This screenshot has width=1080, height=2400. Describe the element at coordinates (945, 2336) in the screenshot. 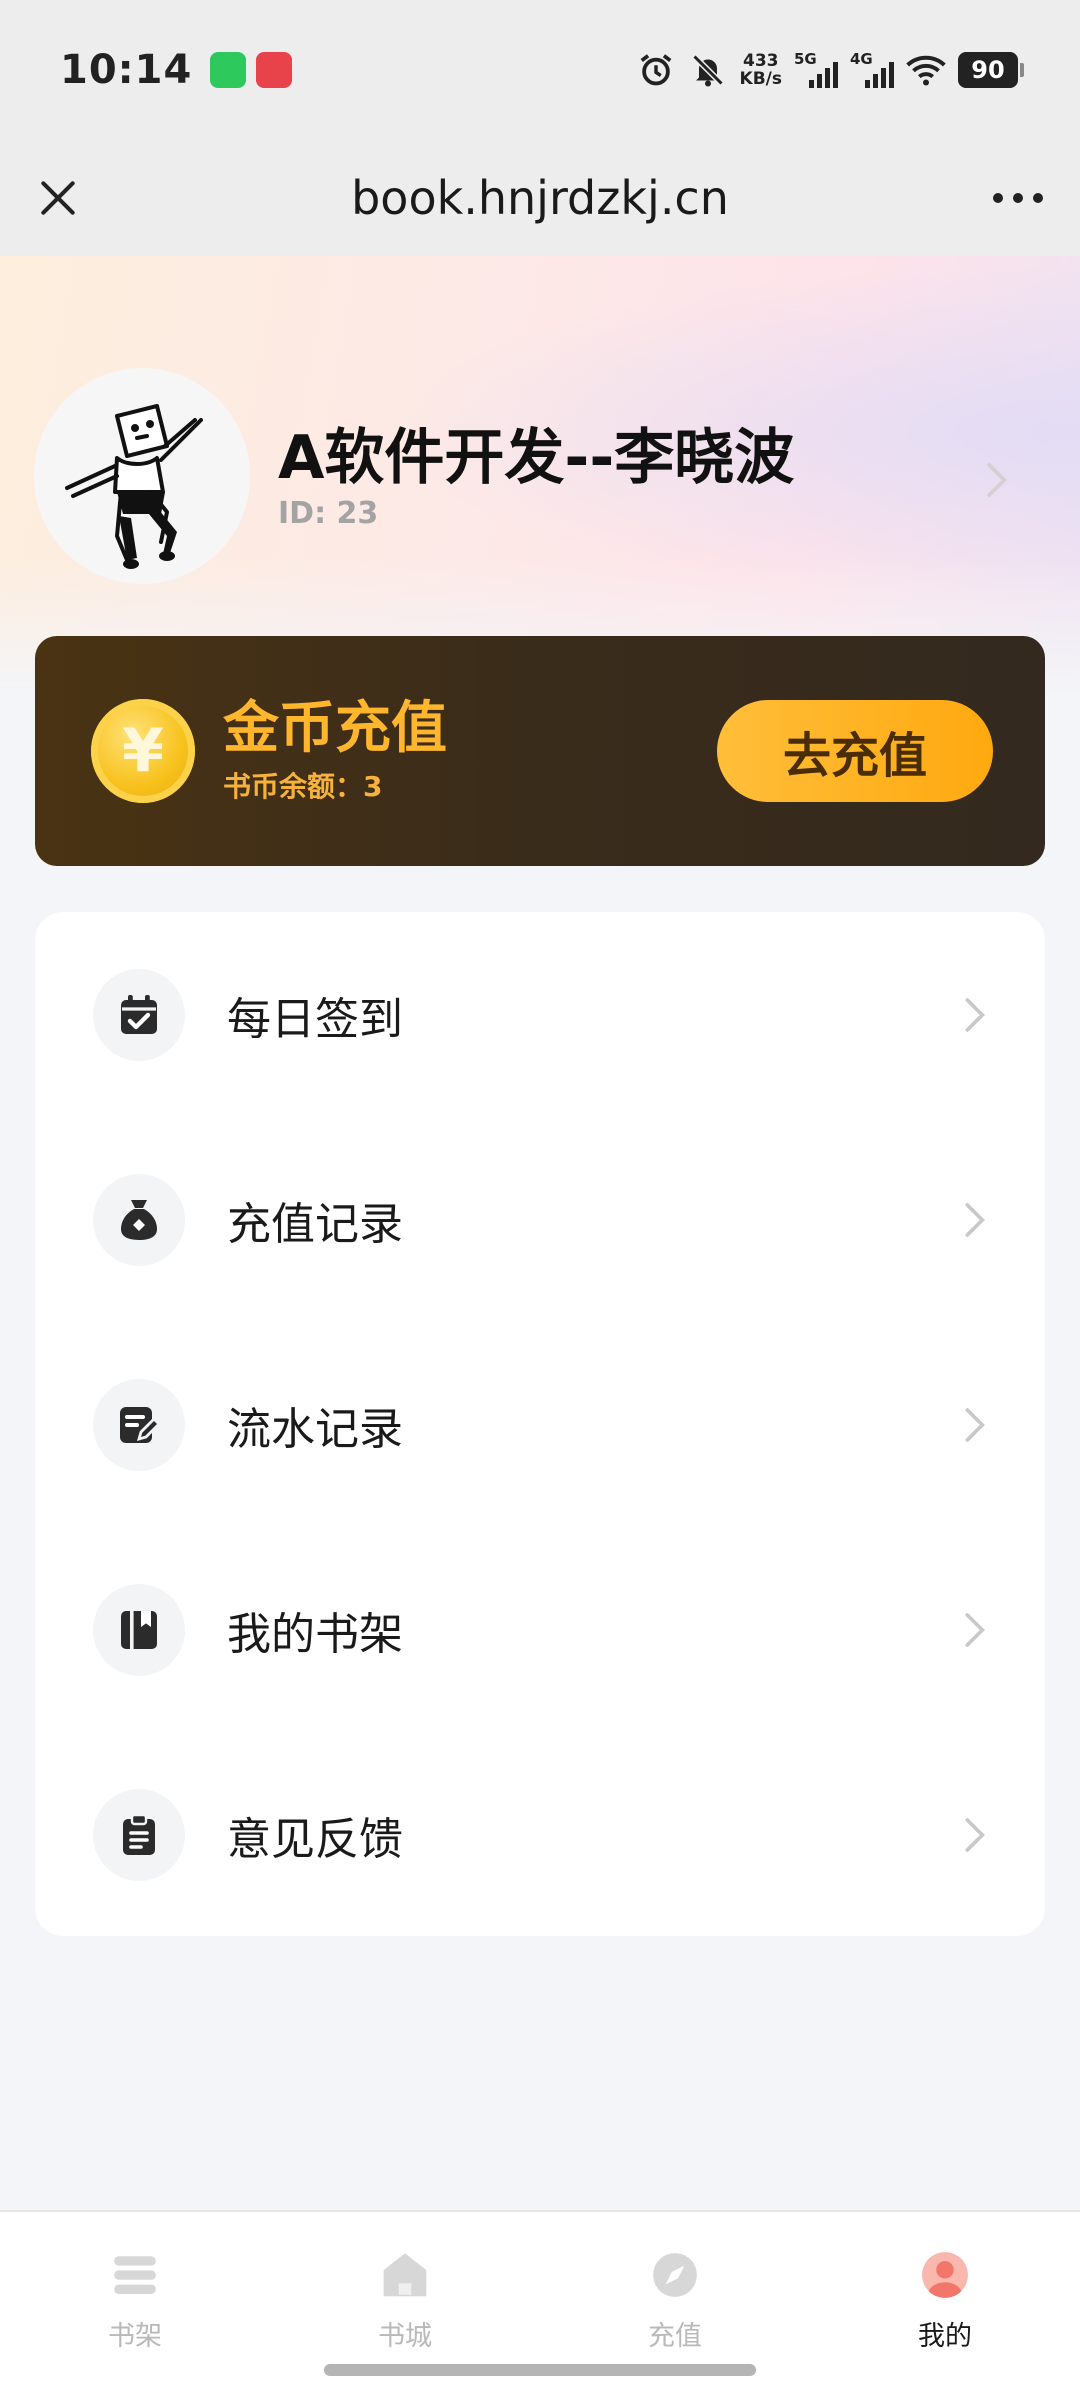

I see `nav-label: 我的` at that location.